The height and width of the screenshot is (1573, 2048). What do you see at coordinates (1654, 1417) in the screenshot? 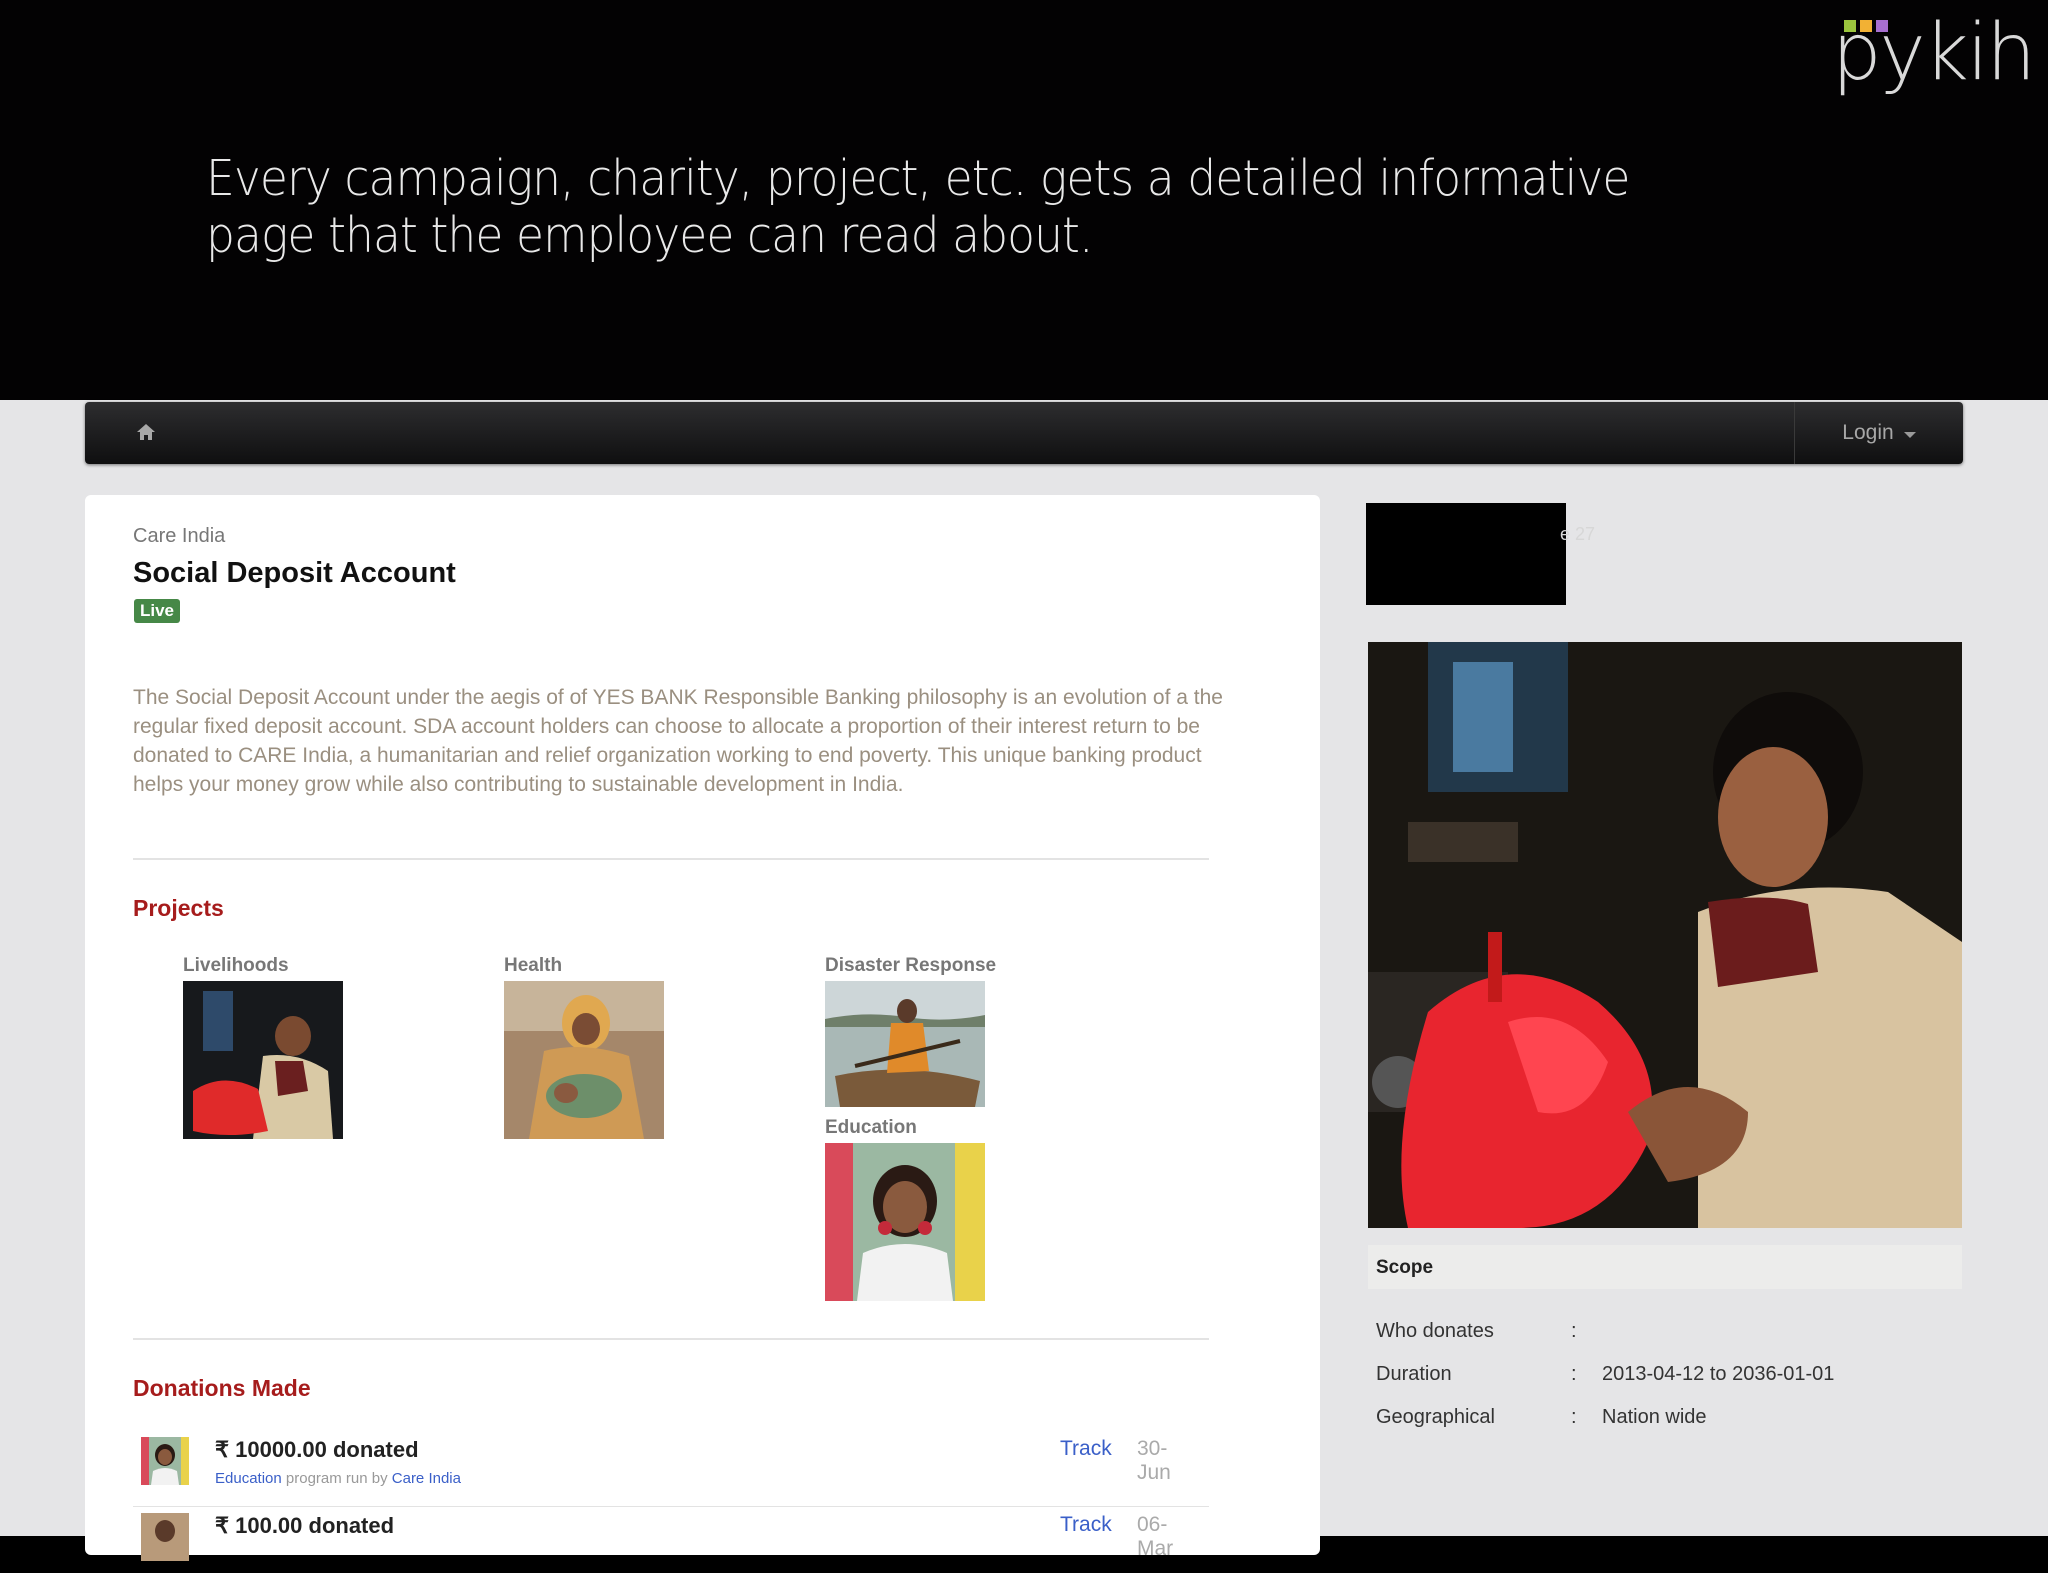
I see `scope-value: Nation wide` at bounding box center [1654, 1417].